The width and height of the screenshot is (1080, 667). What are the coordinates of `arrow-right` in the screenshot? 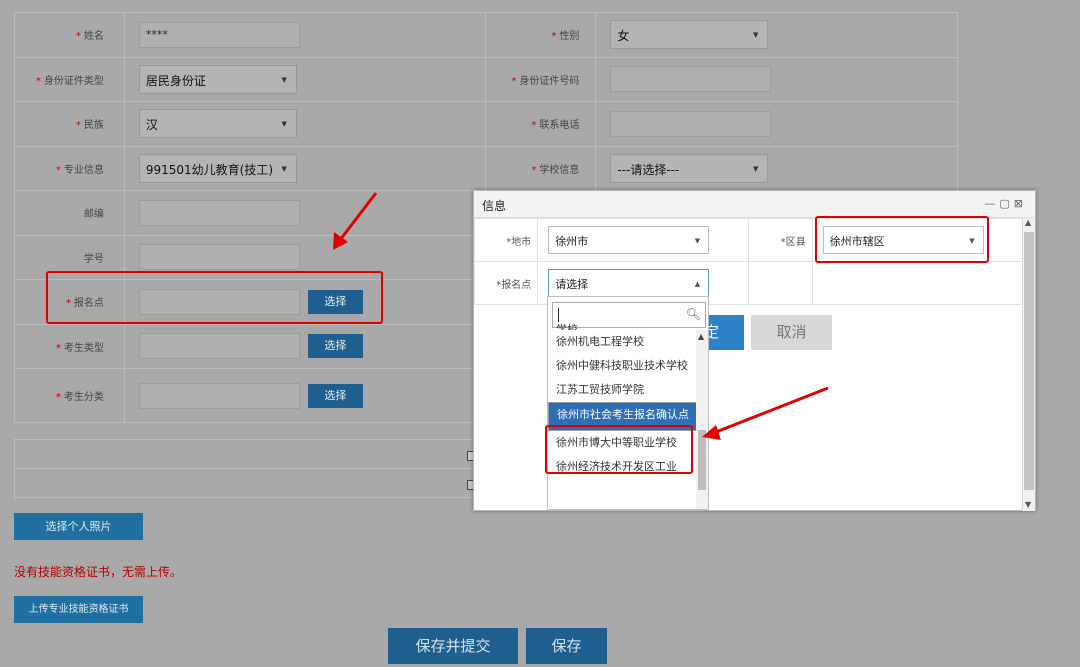 It's located at (772, 410).